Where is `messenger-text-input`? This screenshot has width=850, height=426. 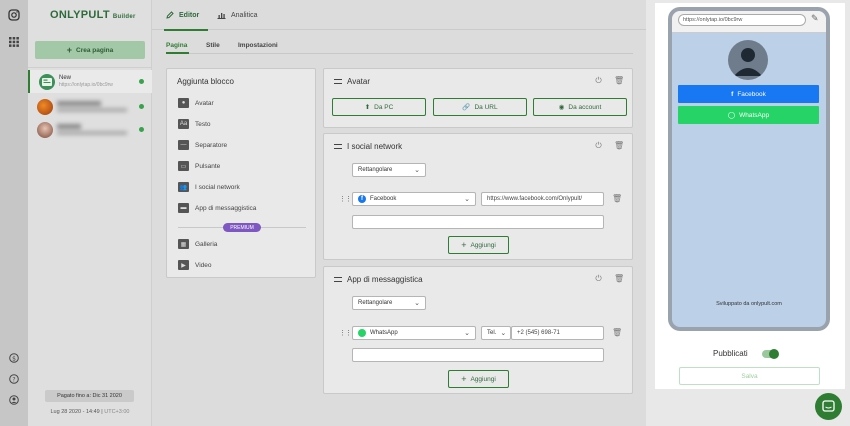
messenger-text-input is located at coordinates (478, 355).